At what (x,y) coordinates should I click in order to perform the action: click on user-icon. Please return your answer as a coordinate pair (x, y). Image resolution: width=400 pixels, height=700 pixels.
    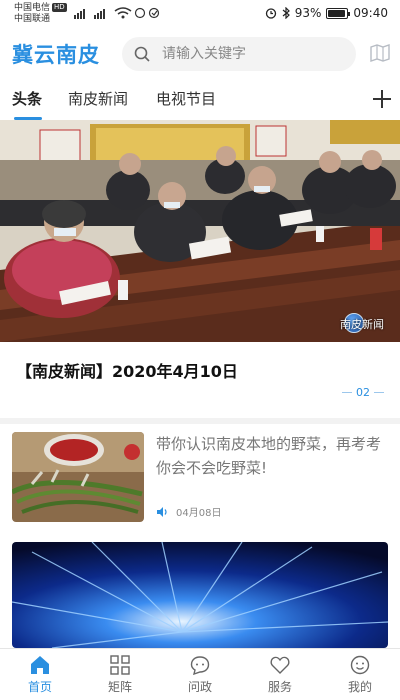
    Looking at the image, I should click on (360, 665).